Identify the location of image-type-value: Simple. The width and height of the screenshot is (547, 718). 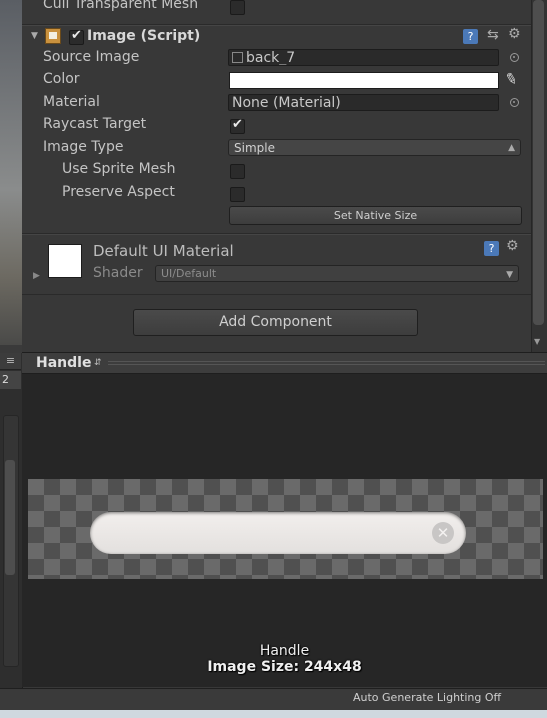
(254, 148).